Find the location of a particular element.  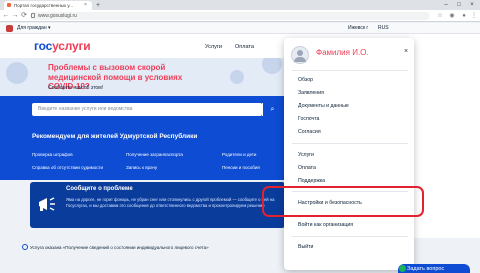

reload-button: ⟳ is located at coordinates (24, 16).